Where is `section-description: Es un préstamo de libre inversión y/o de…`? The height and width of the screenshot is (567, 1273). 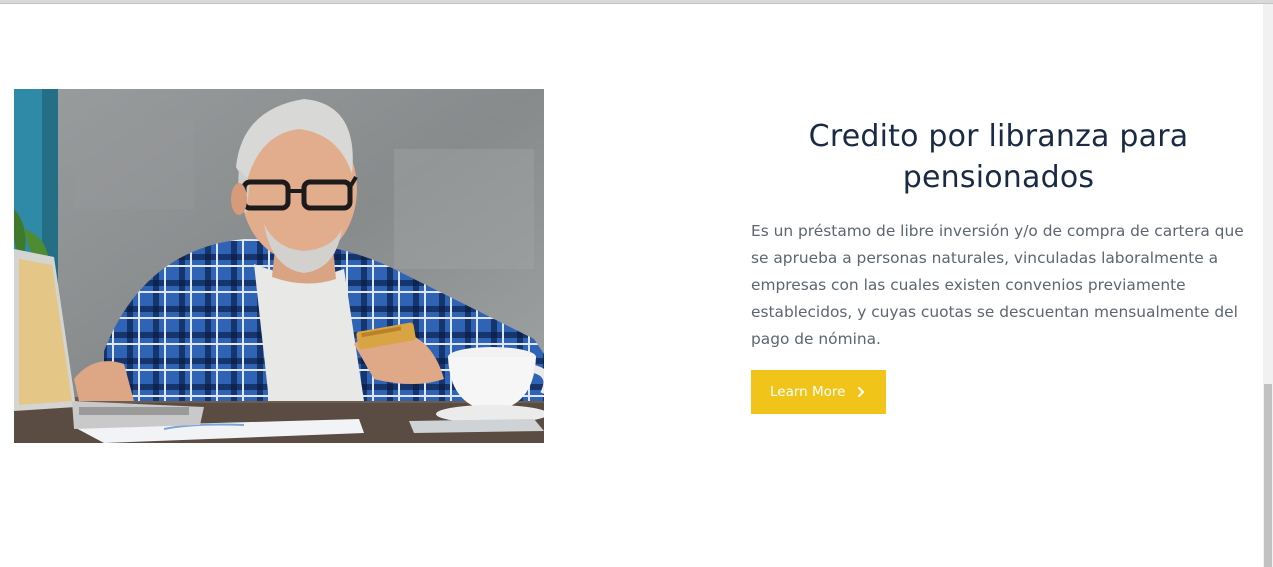 section-description: Es un préstamo de libre inversión y/o de… is located at coordinates (997, 285).